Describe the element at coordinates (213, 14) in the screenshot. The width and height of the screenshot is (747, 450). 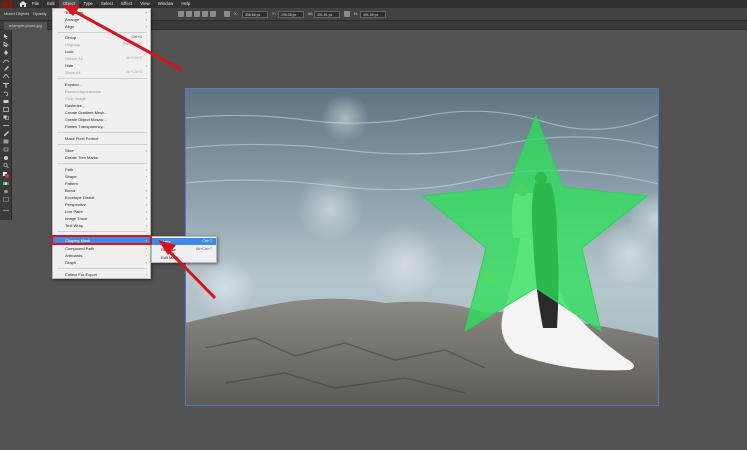
I see `align-middle-icon` at that location.